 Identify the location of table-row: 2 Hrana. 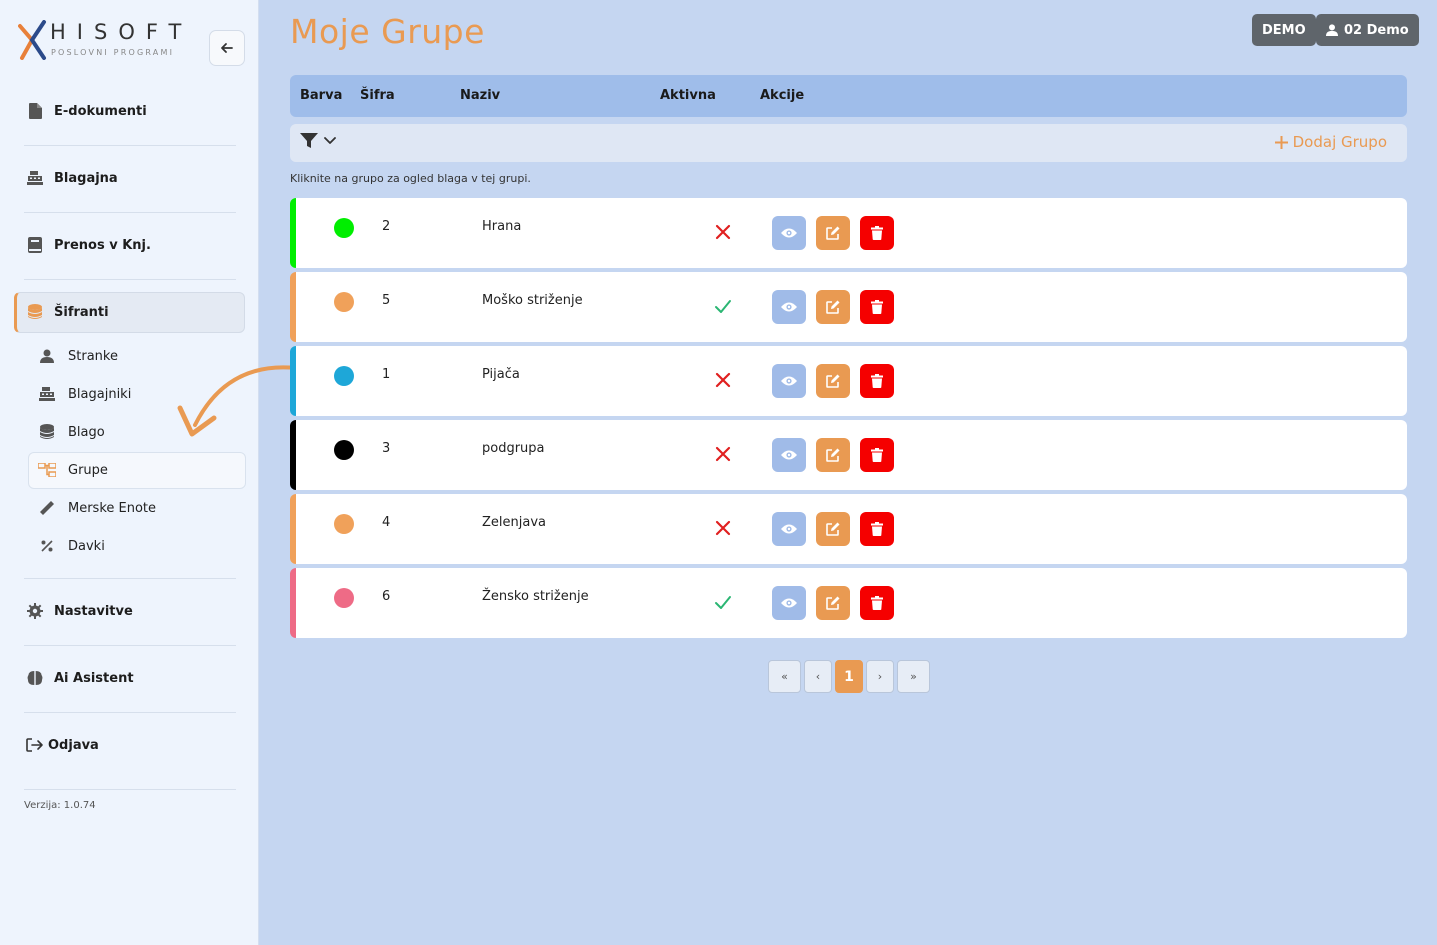
(848, 233).